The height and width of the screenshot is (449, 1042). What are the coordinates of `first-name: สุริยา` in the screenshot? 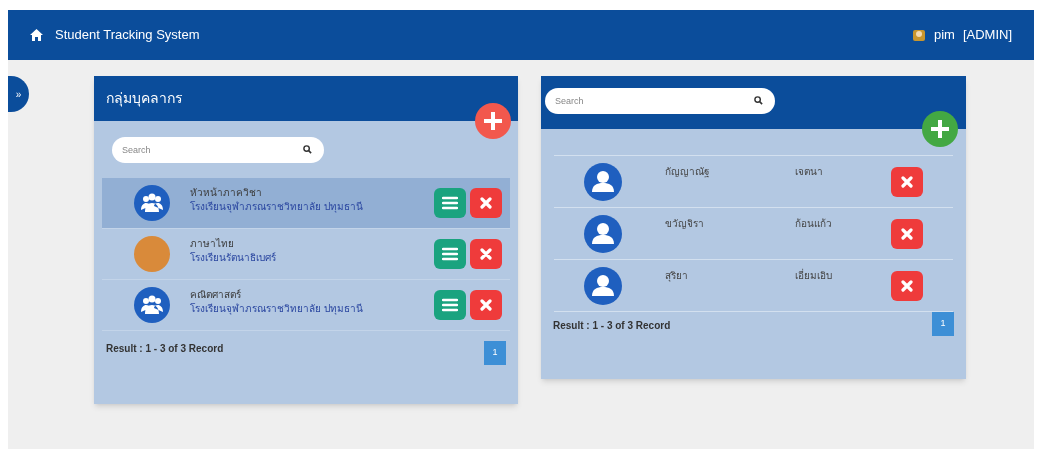 It's located at (677, 276).